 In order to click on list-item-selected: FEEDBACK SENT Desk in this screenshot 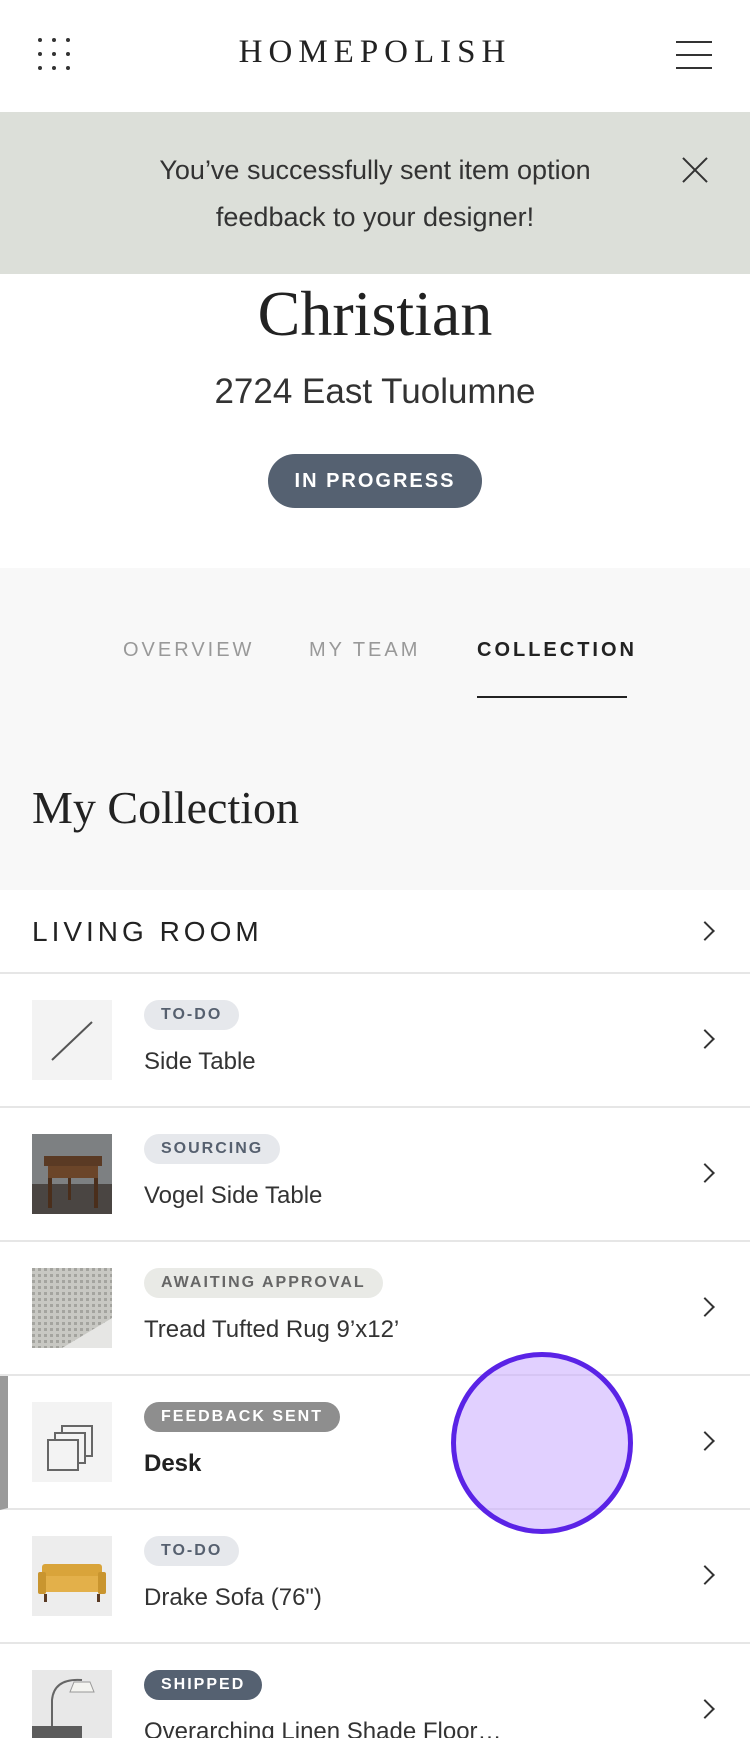, I will do `click(375, 1443)`.